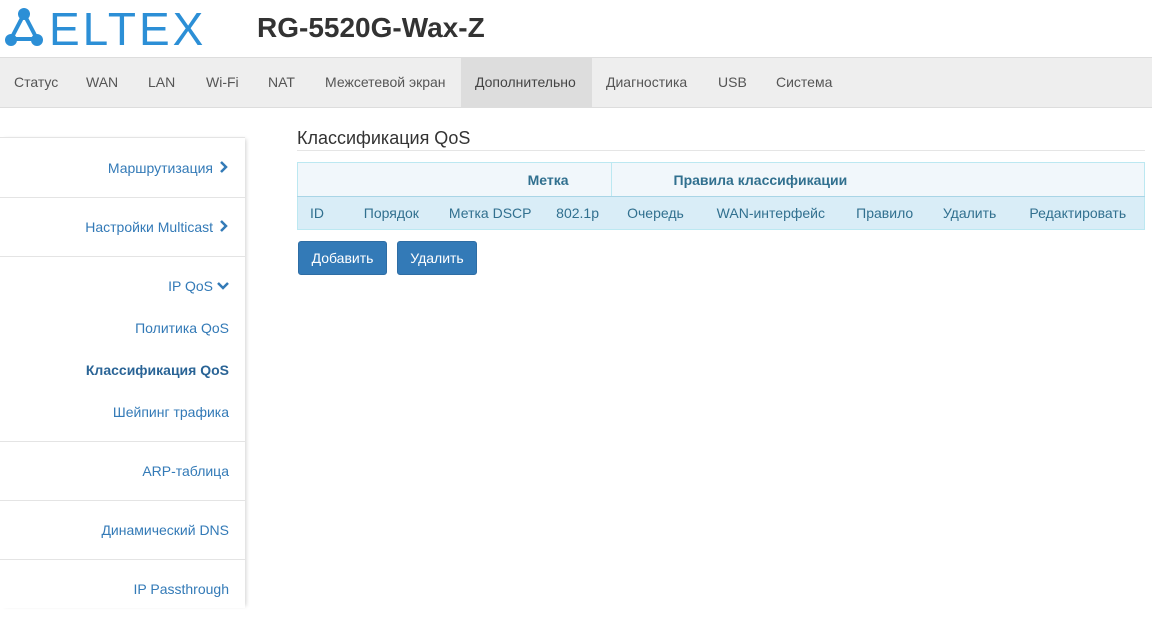 This screenshot has height=619, width=1152. Describe the element at coordinates (526, 82) in the screenshot. I see `tab-advanced: Дополнительно` at that location.